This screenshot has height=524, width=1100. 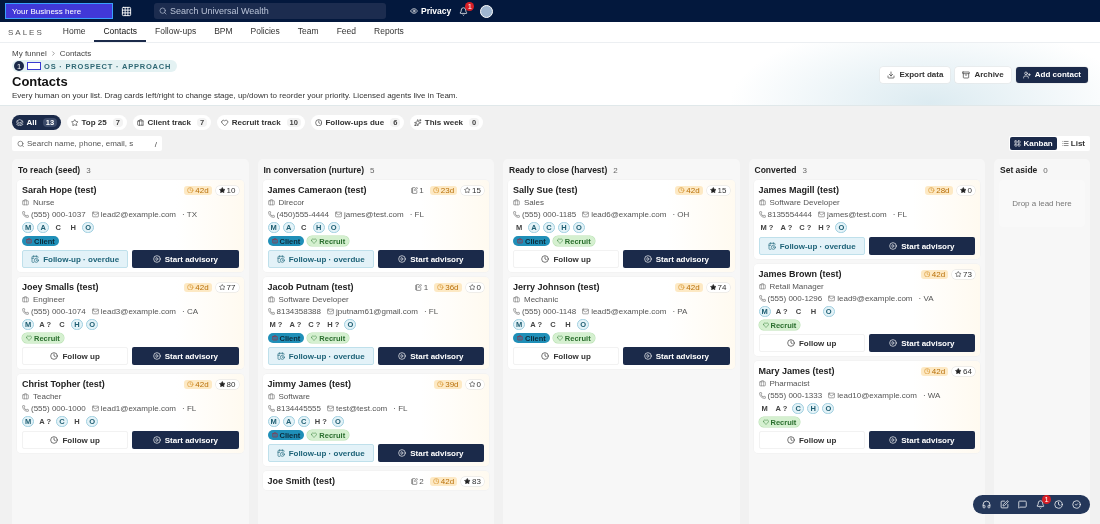 What do you see at coordinates (1022, 504) in the screenshot?
I see `chat-icon` at bounding box center [1022, 504].